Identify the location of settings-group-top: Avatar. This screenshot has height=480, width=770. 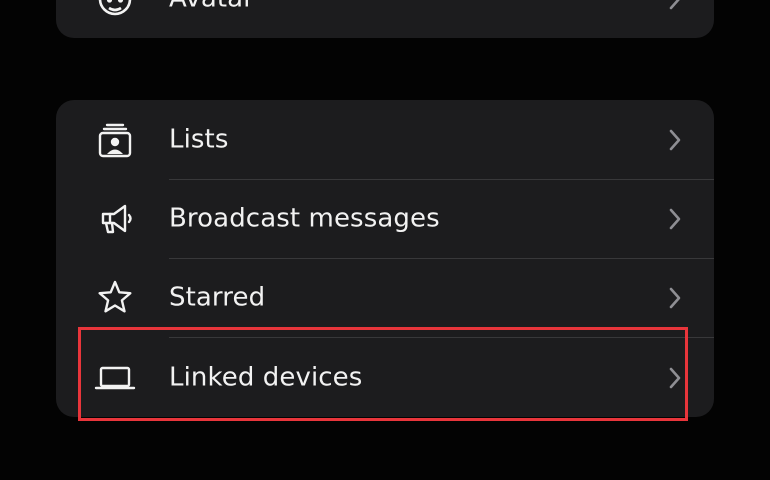
(385, 19).